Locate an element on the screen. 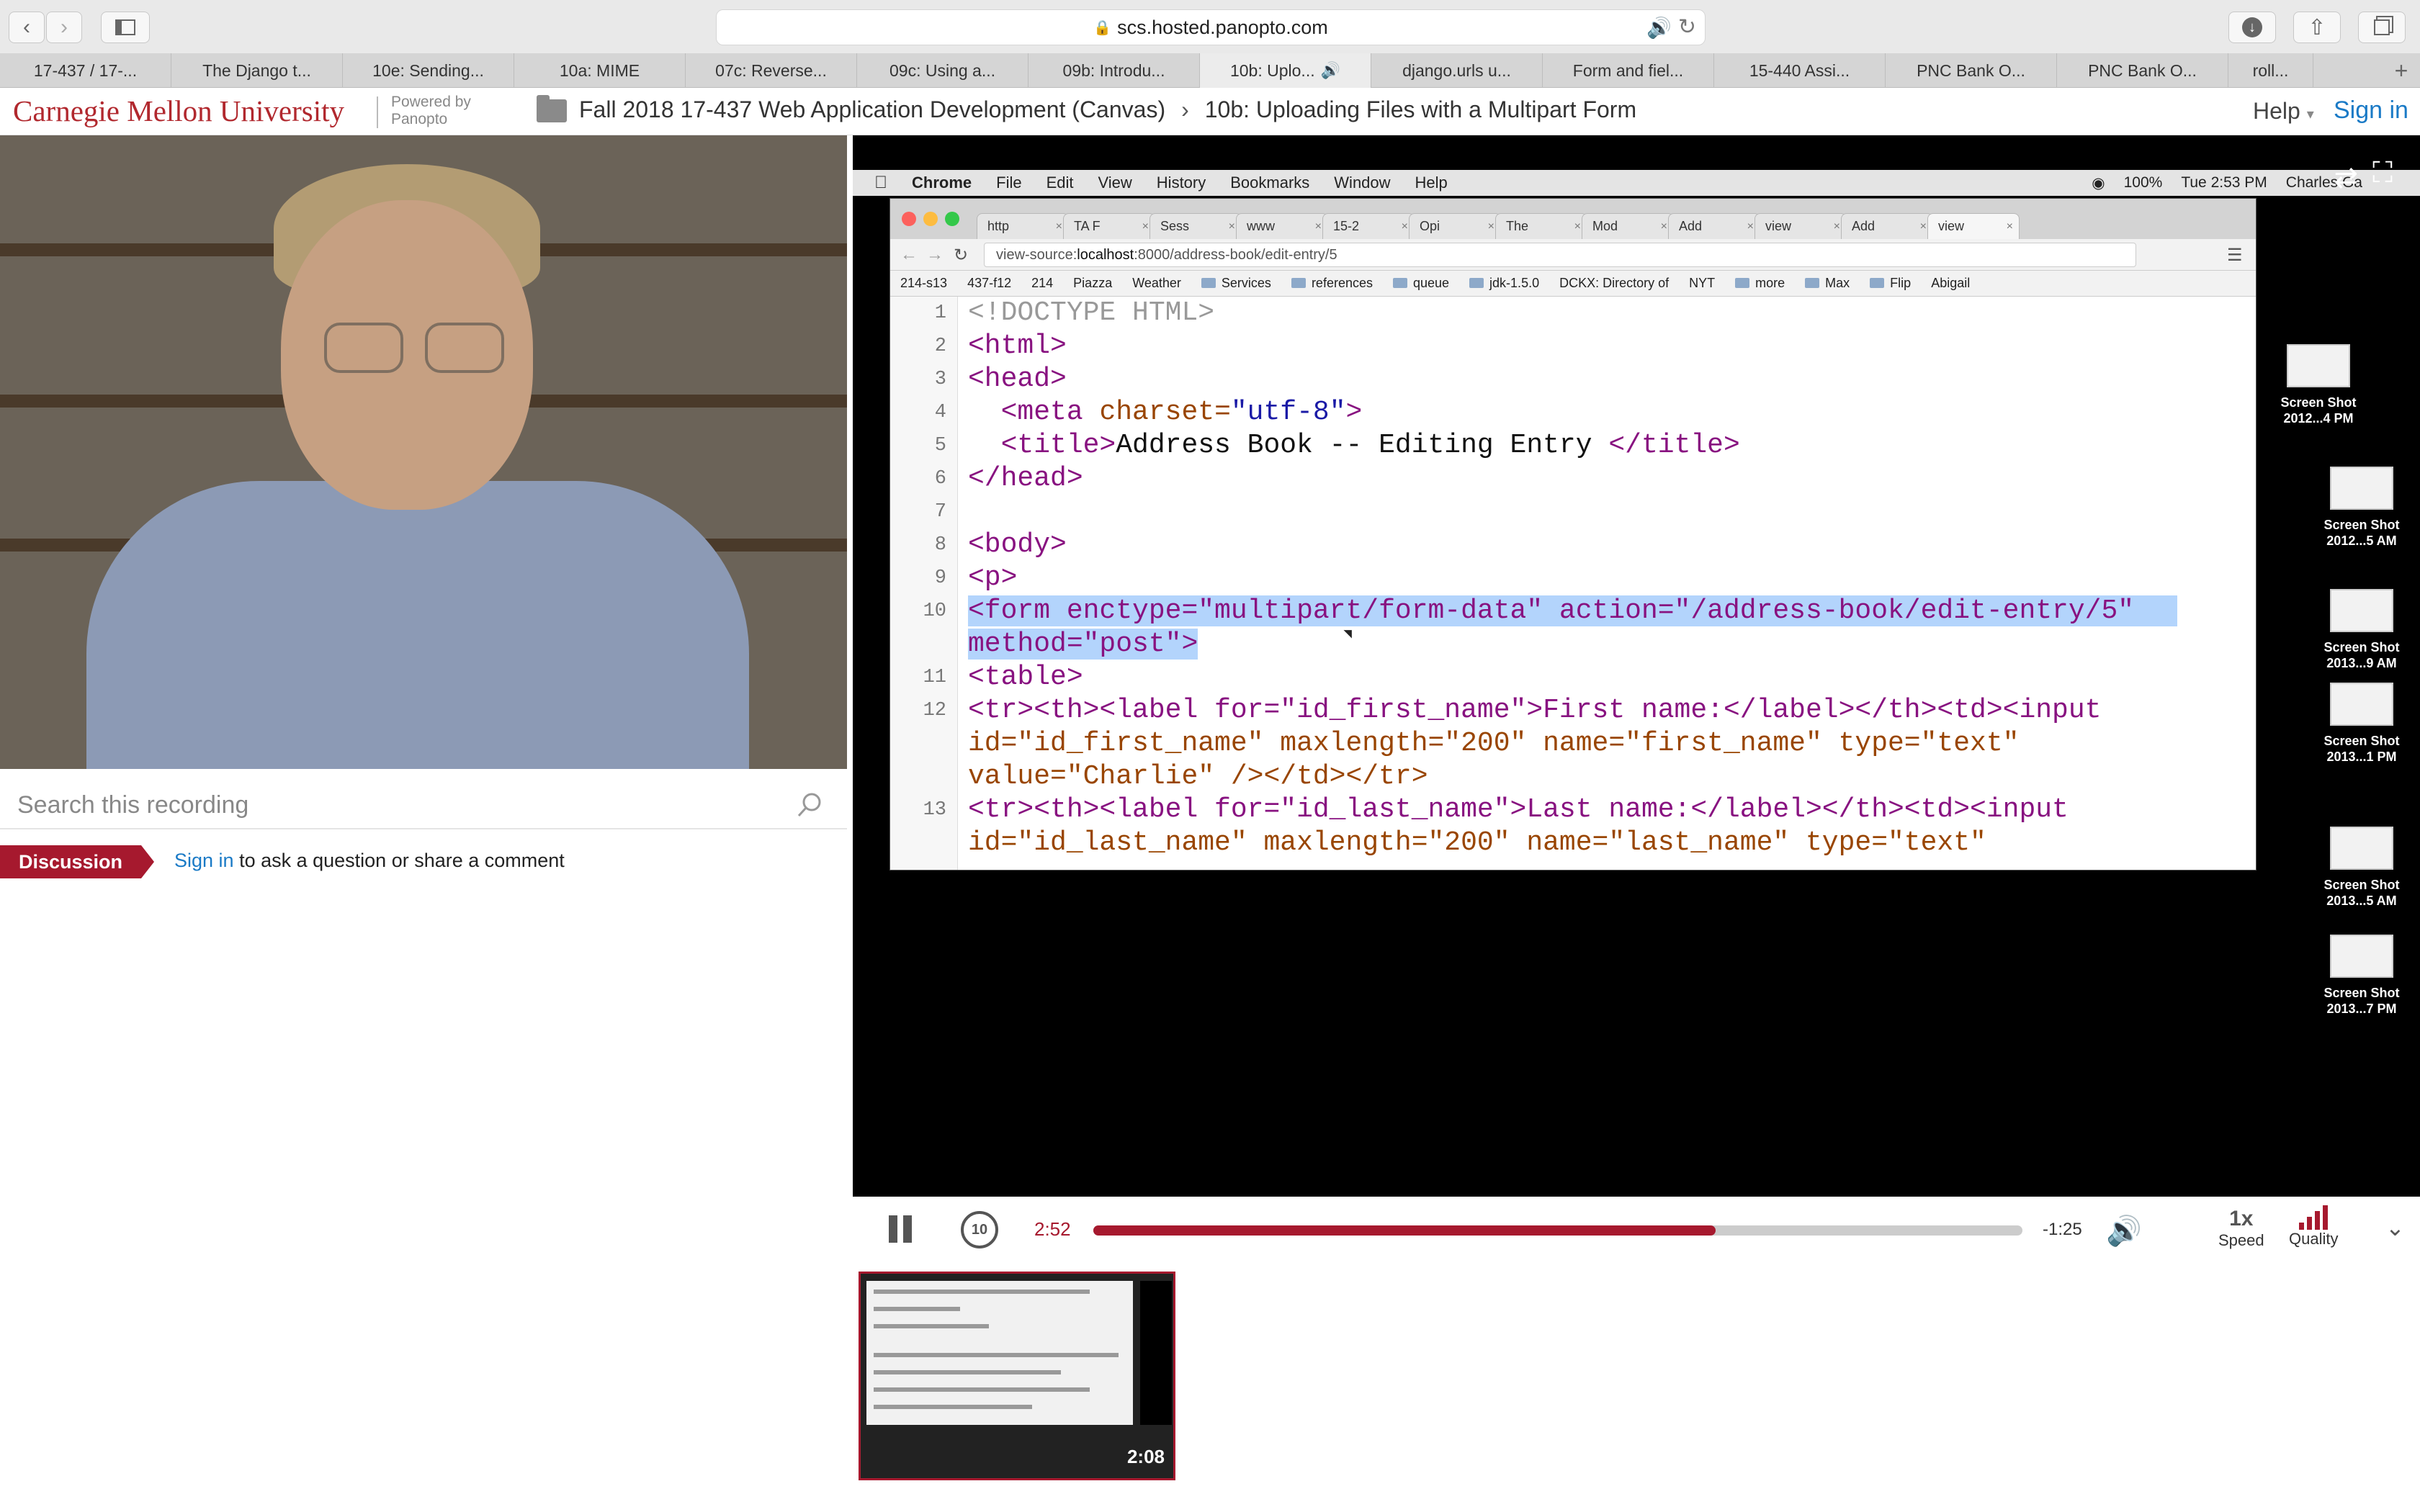 This screenshot has width=2420, height=1512. bookmark-folder: queue is located at coordinates (1421, 283).